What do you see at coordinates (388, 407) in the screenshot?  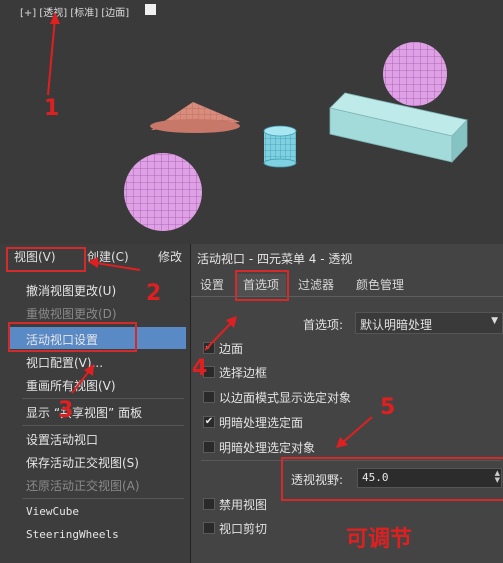 I see `step-number: 5` at bounding box center [388, 407].